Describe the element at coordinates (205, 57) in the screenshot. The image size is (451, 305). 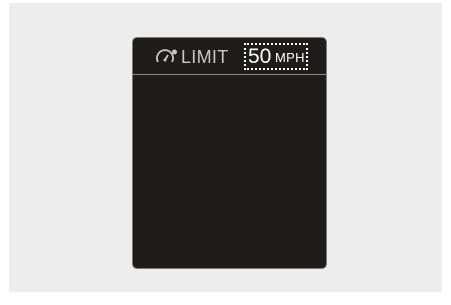
I see `limit-label: LIMIT` at that location.